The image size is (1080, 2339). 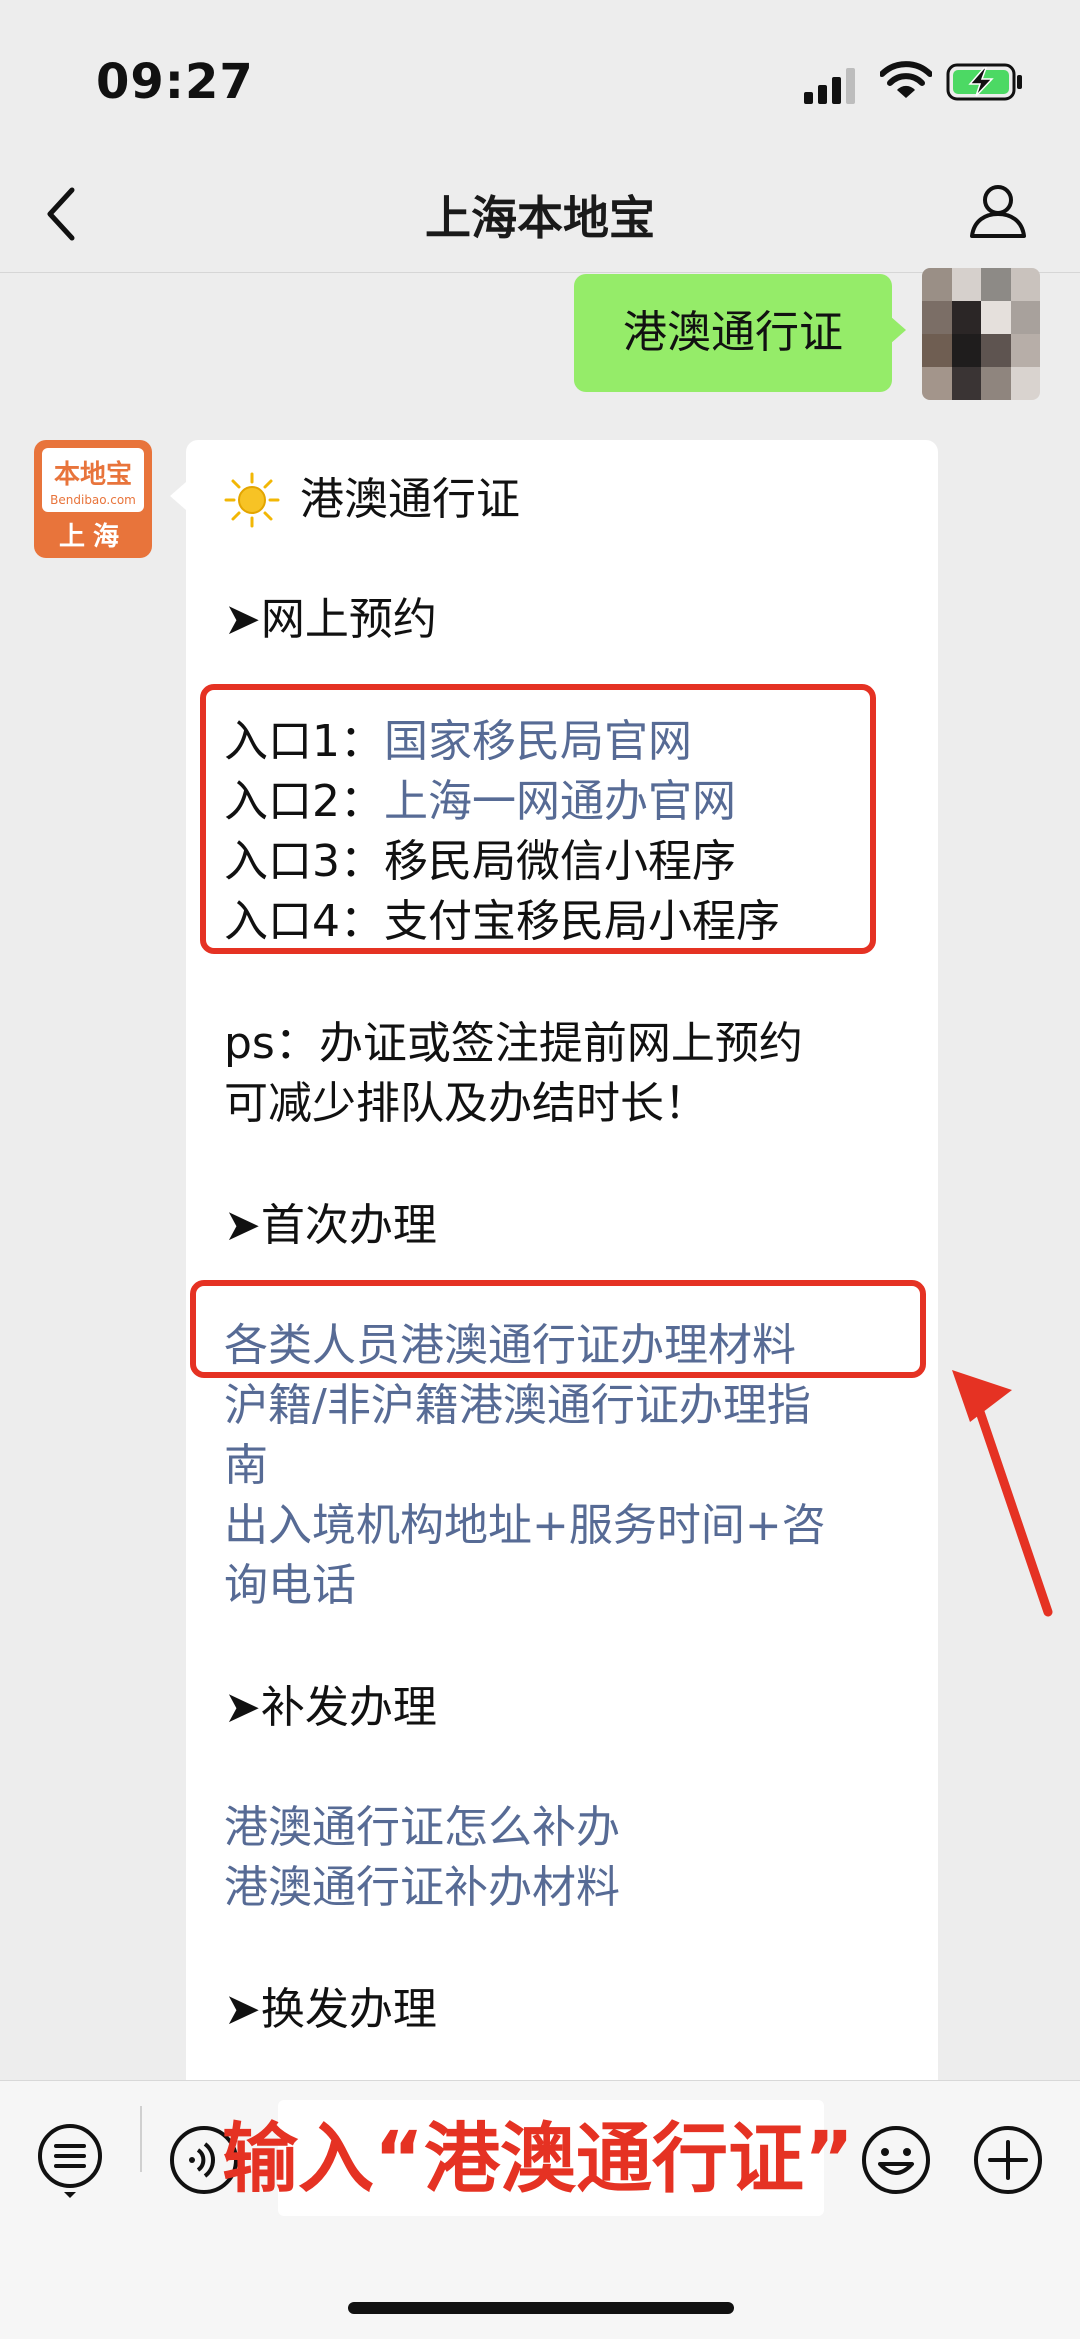 I want to click on reply-heading: 港澳通行证, so click(x=410, y=499).